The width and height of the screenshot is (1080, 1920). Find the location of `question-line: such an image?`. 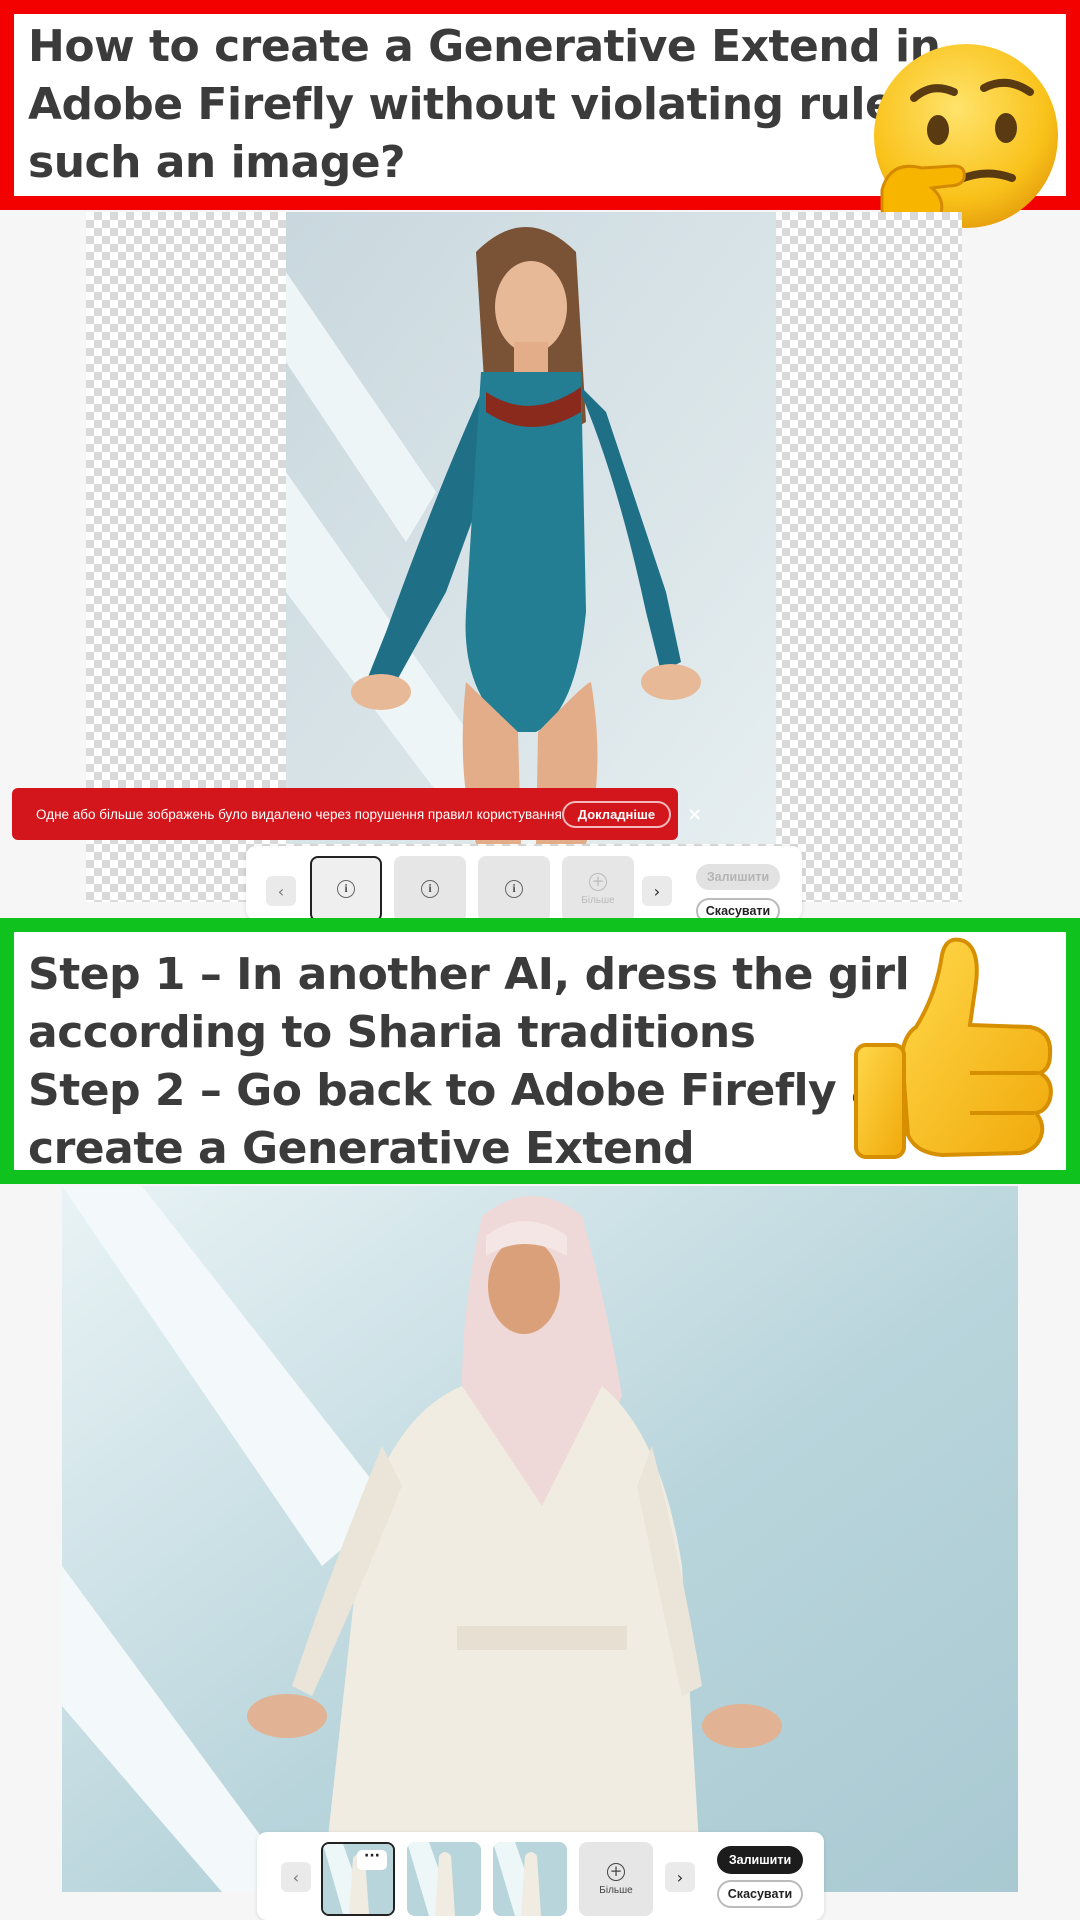

question-line: such an image? is located at coordinates (217, 162).